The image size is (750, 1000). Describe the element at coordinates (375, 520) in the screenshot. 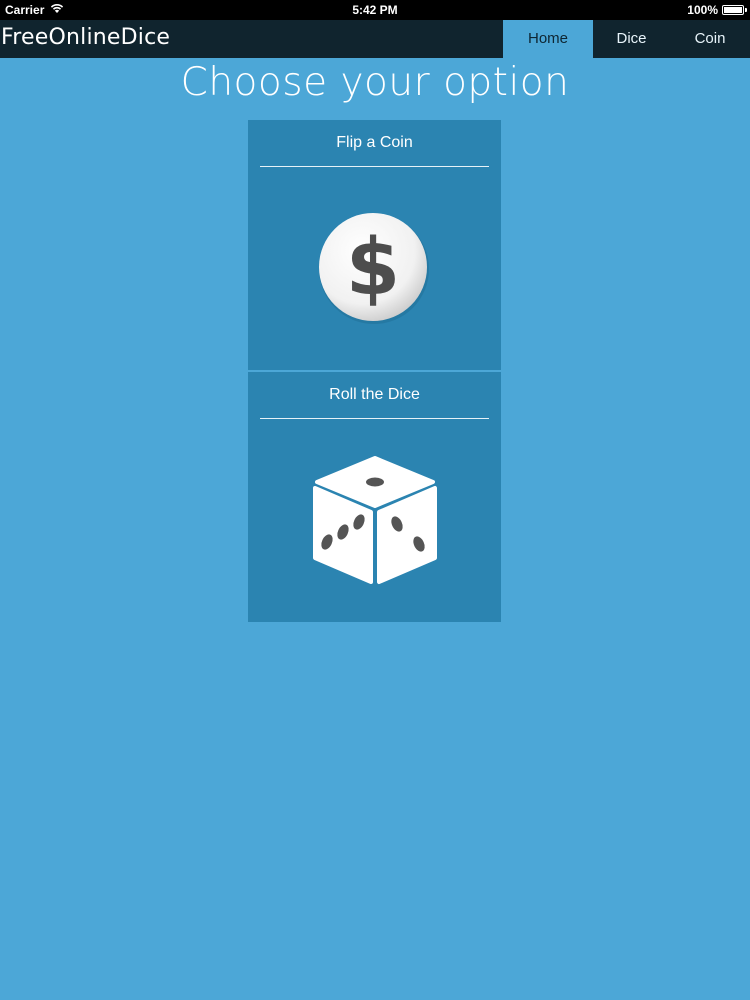

I see `dice-icon` at that location.